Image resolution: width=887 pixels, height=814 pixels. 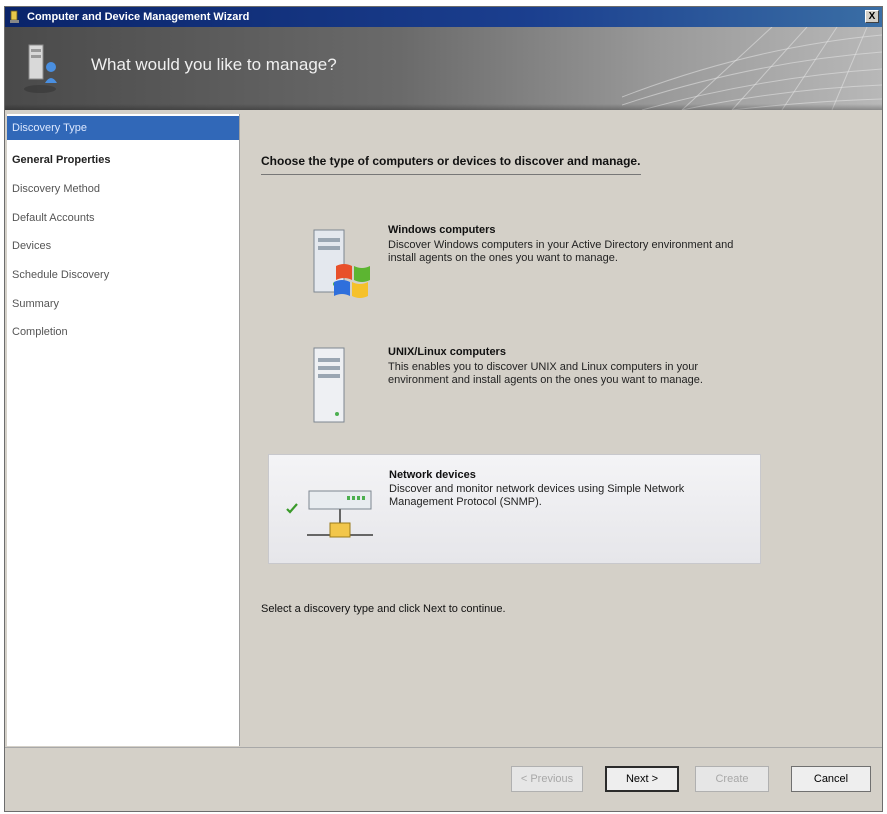 I want to click on close-button: X, so click(x=872, y=16).